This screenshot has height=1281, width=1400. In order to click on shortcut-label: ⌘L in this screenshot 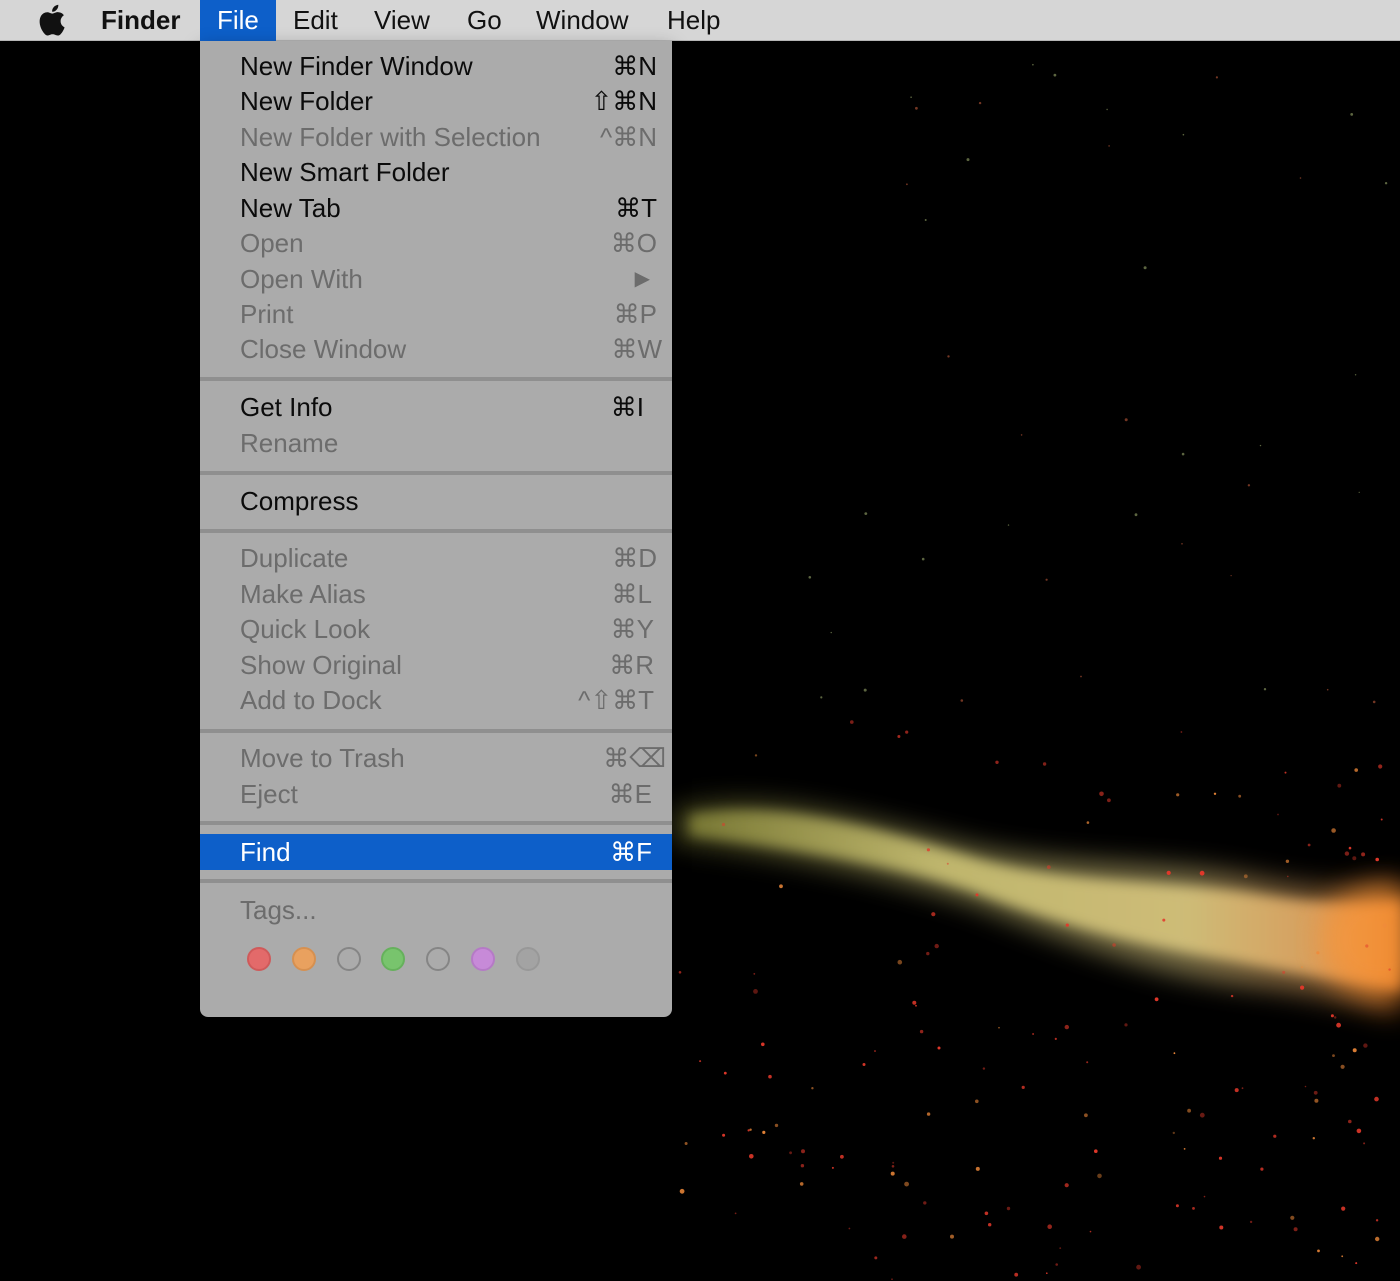, I will do `click(632, 594)`.